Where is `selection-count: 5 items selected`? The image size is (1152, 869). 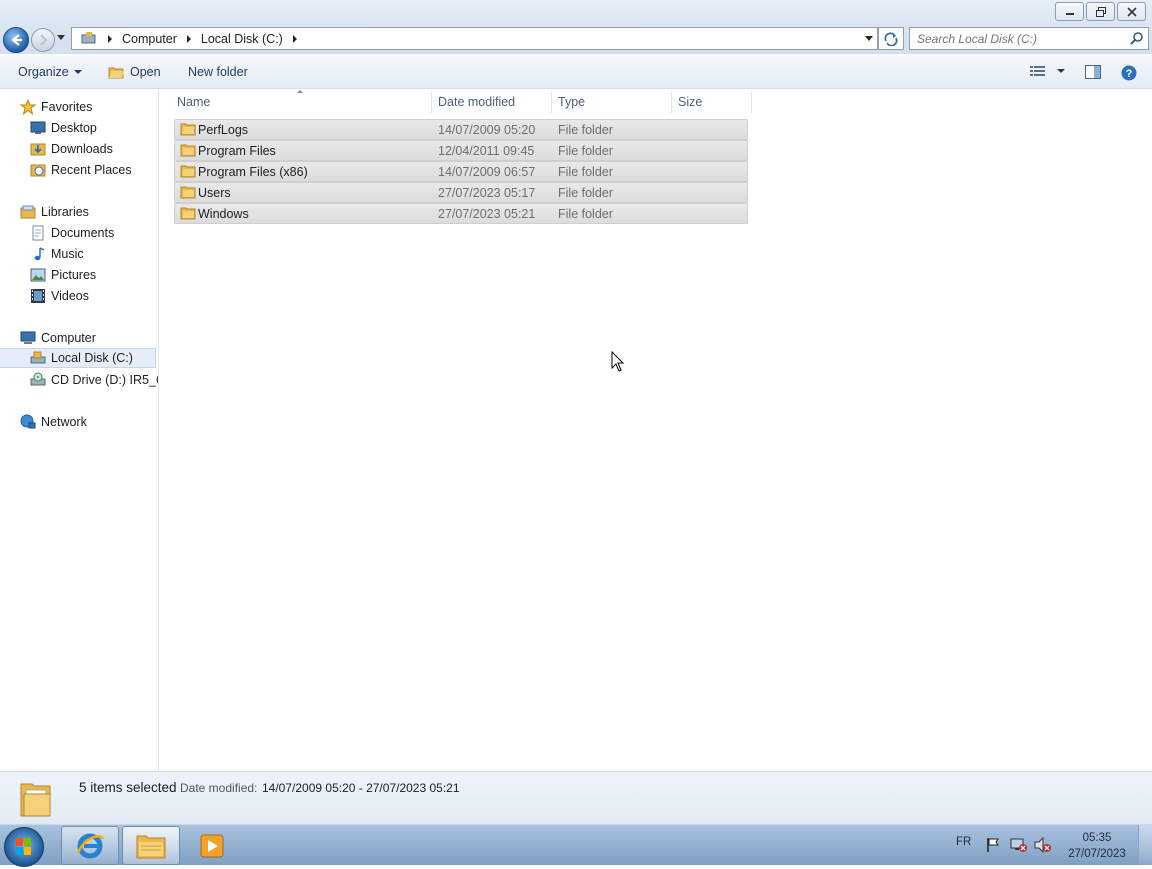 selection-count: 5 items selected is located at coordinates (128, 787).